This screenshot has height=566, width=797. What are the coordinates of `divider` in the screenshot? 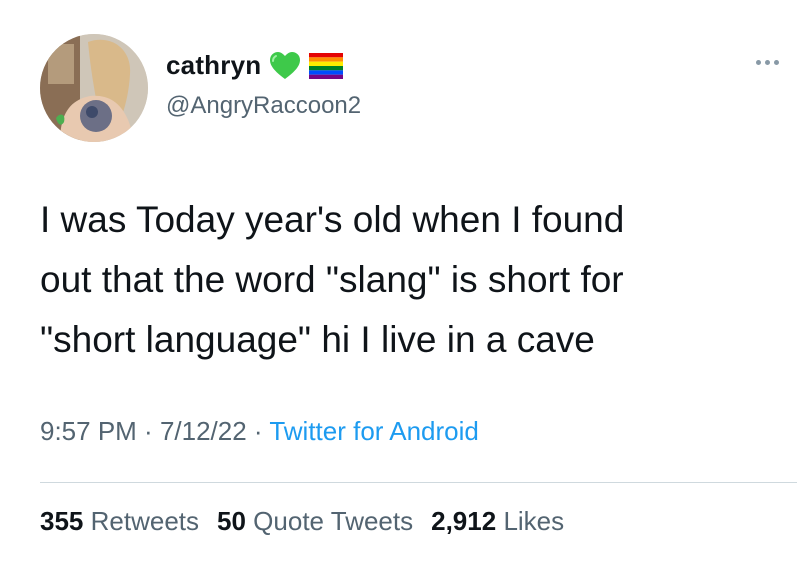 It's located at (418, 482).